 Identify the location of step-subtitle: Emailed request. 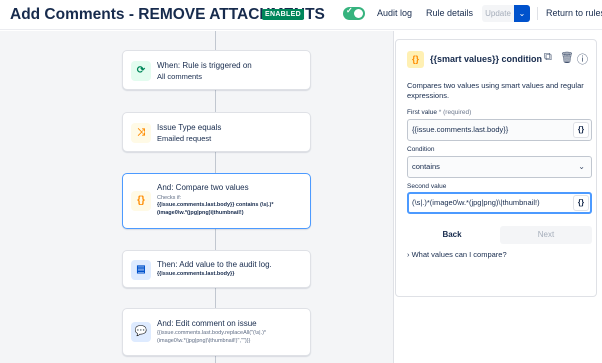
(184, 138).